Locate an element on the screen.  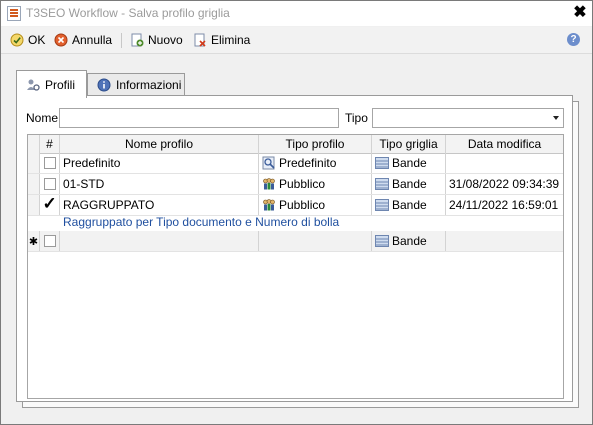
app-icon is located at coordinates (14, 13).